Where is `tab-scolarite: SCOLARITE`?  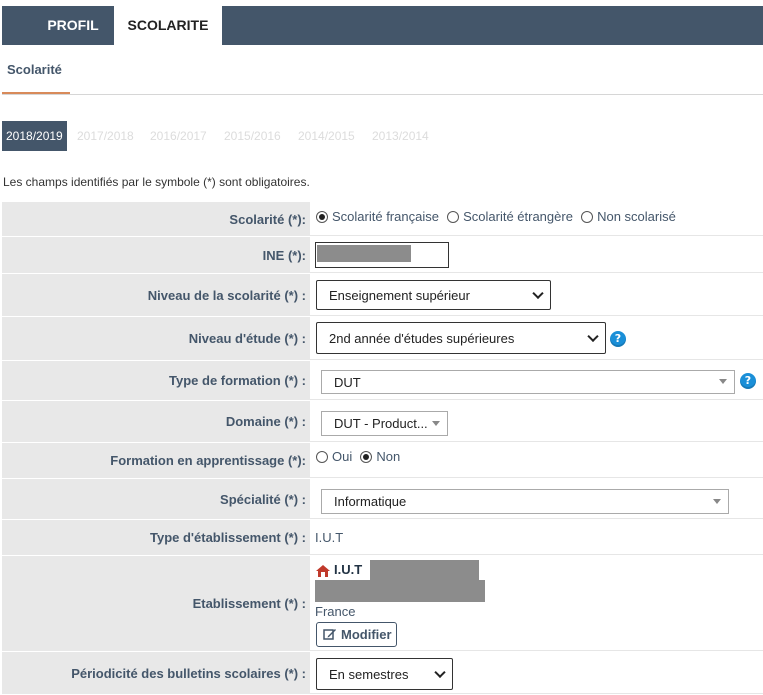
tab-scolarite: SCOLARITE is located at coordinates (168, 25).